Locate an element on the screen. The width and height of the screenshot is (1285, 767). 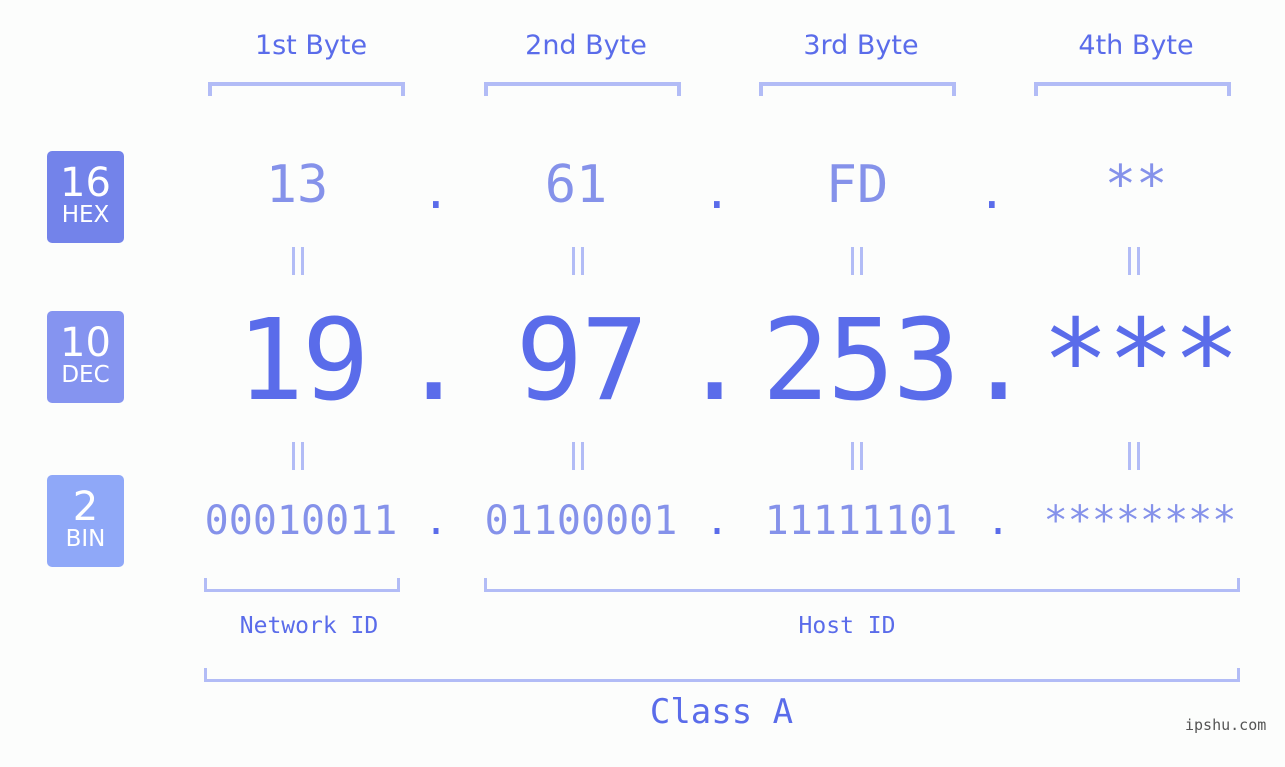
byte-label-4: 4th Byte is located at coordinates (1136, 45).